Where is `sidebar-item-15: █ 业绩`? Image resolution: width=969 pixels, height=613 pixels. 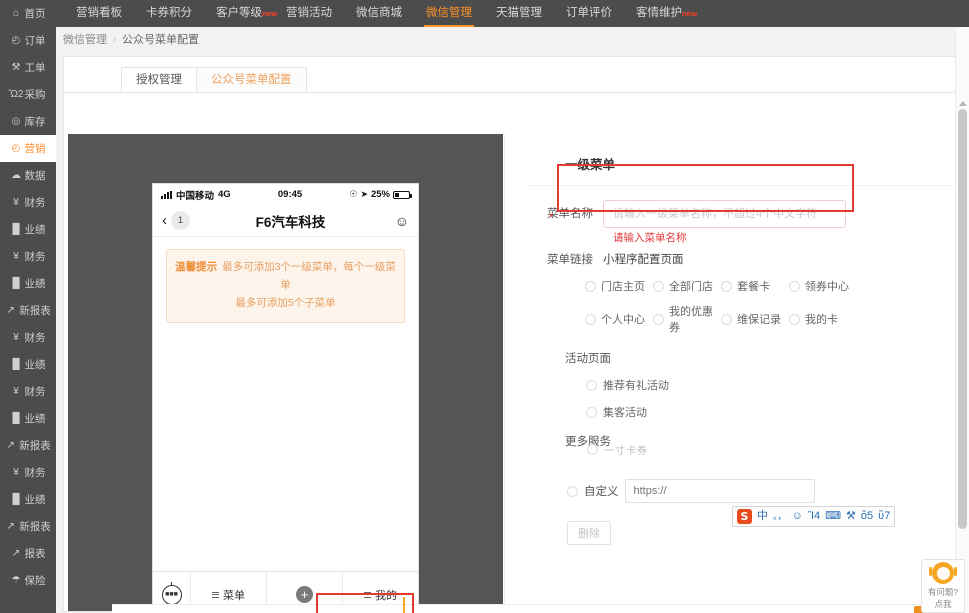
sidebar-item-15: █ 业绩 is located at coordinates (28, 418).